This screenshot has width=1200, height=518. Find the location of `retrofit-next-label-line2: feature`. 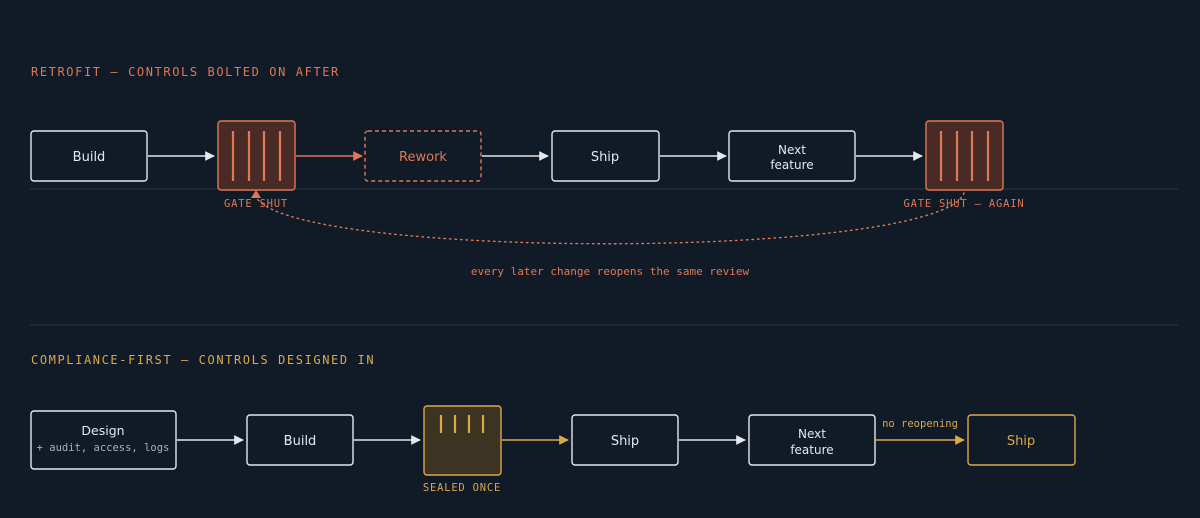

retrofit-next-label-line2: feature is located at coordinates (791, 165).